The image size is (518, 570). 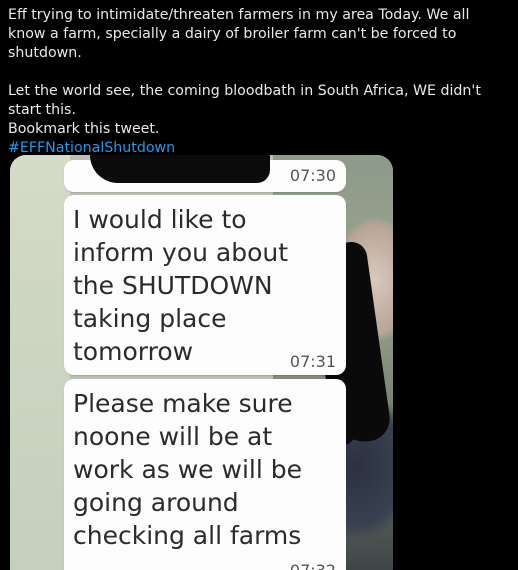 I want to click on message-time: 07:32, so click(x=313, y=565).